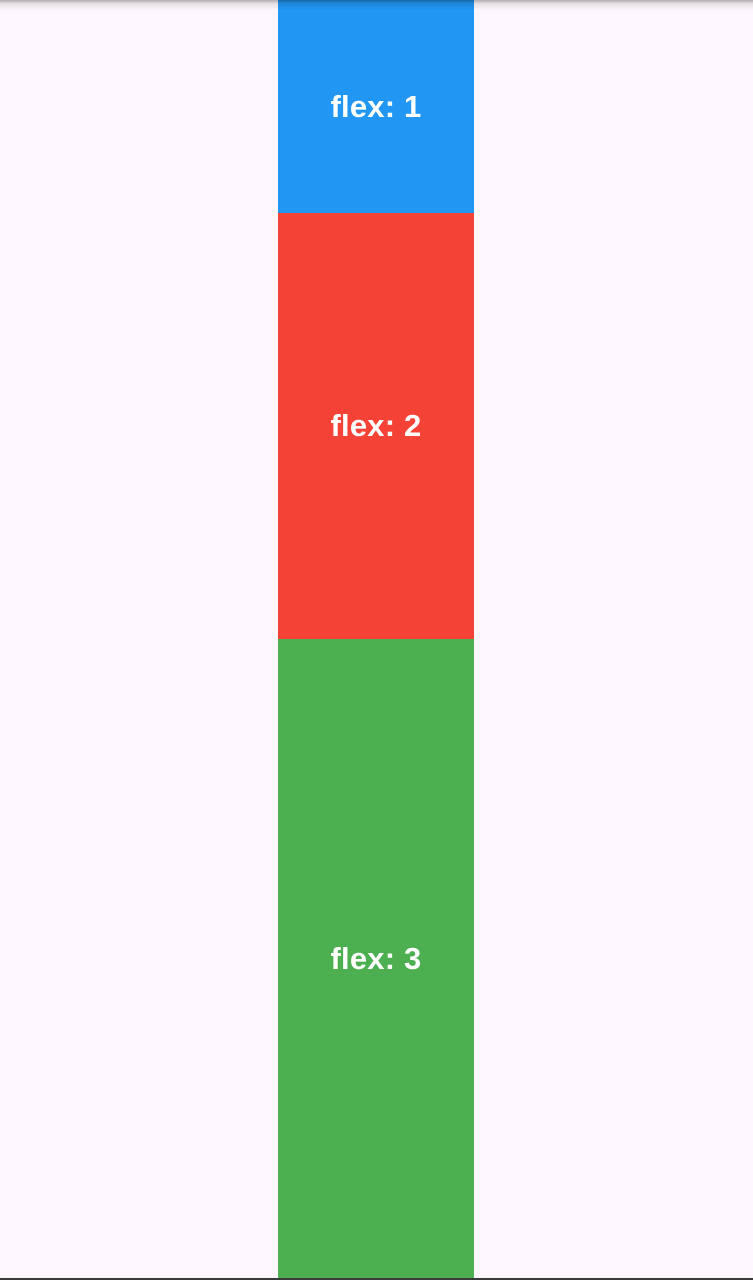 The image size is (753, 1280). I want to click on flex-box-label-3: flex: 3, so click(376, 958).